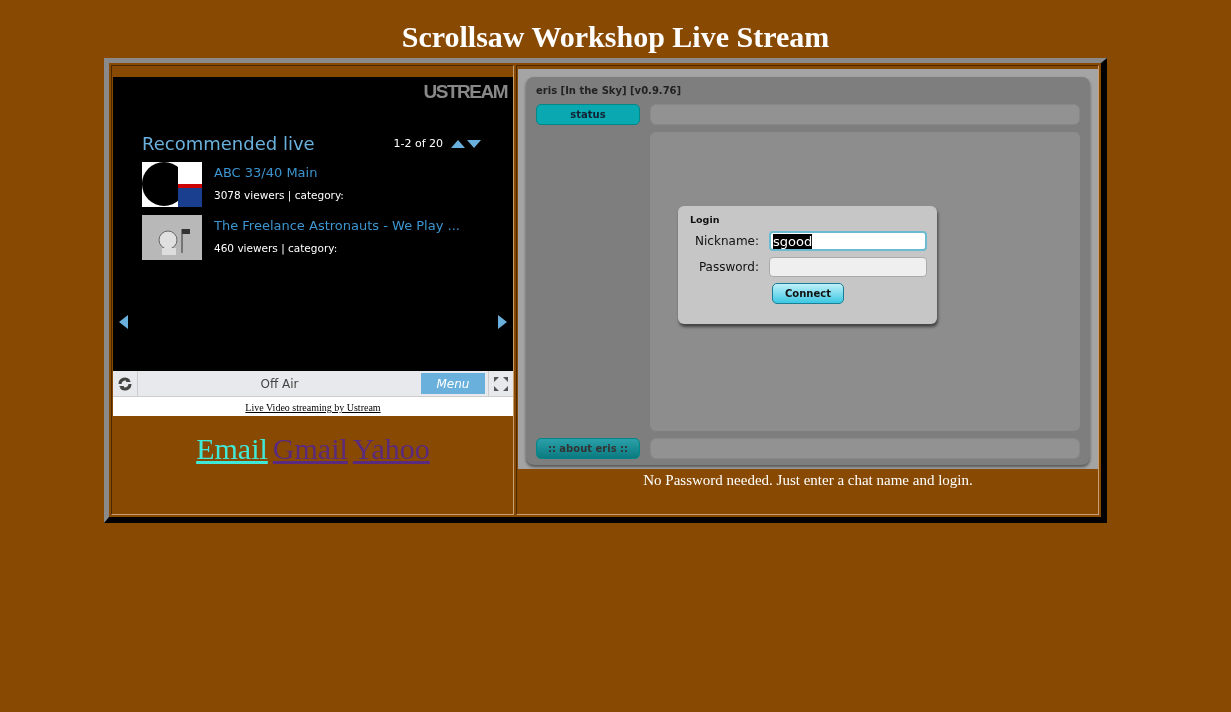 This screenshot has height=712, width=1231. What do you see at coordinates (705, 219) in the screenshot?
I see `dialog-title: Login` at bounding box center [705, 219].